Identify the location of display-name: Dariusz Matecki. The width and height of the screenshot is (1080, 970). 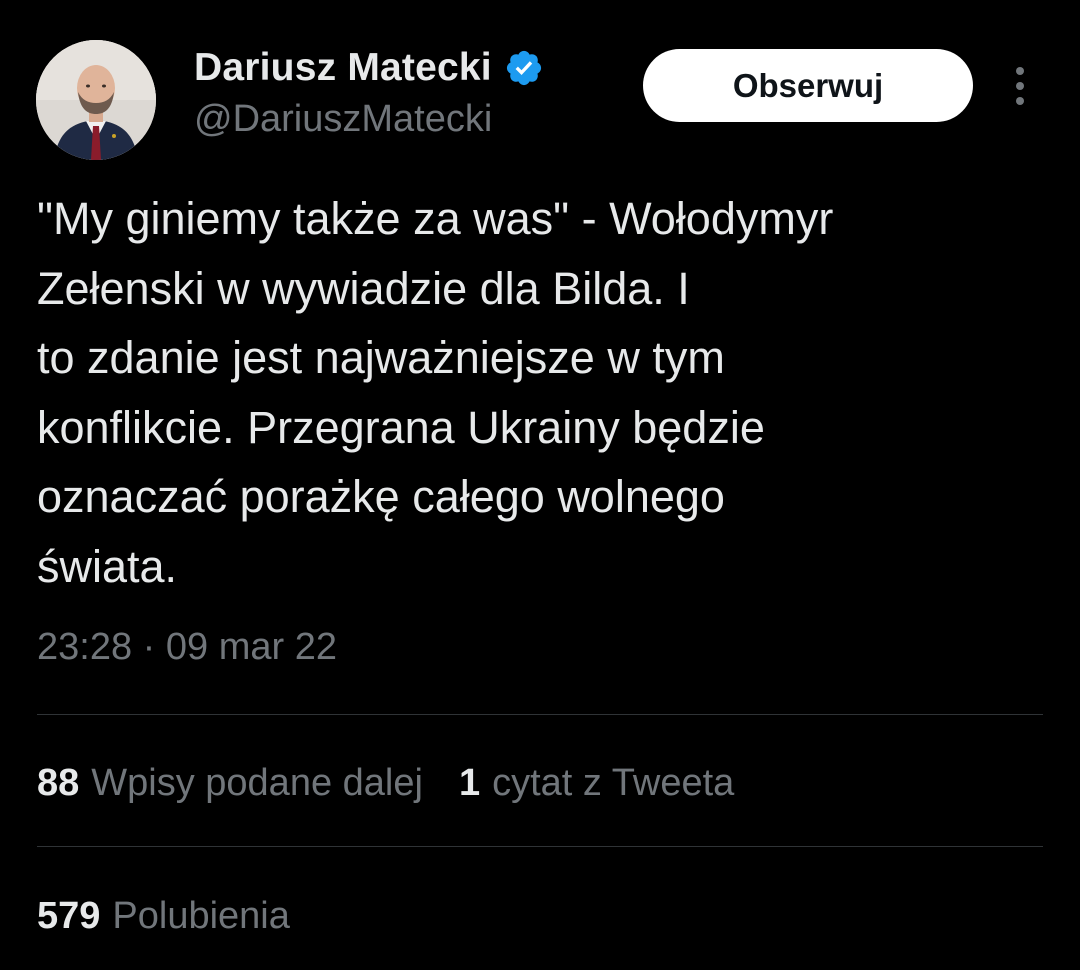
(343, 68).